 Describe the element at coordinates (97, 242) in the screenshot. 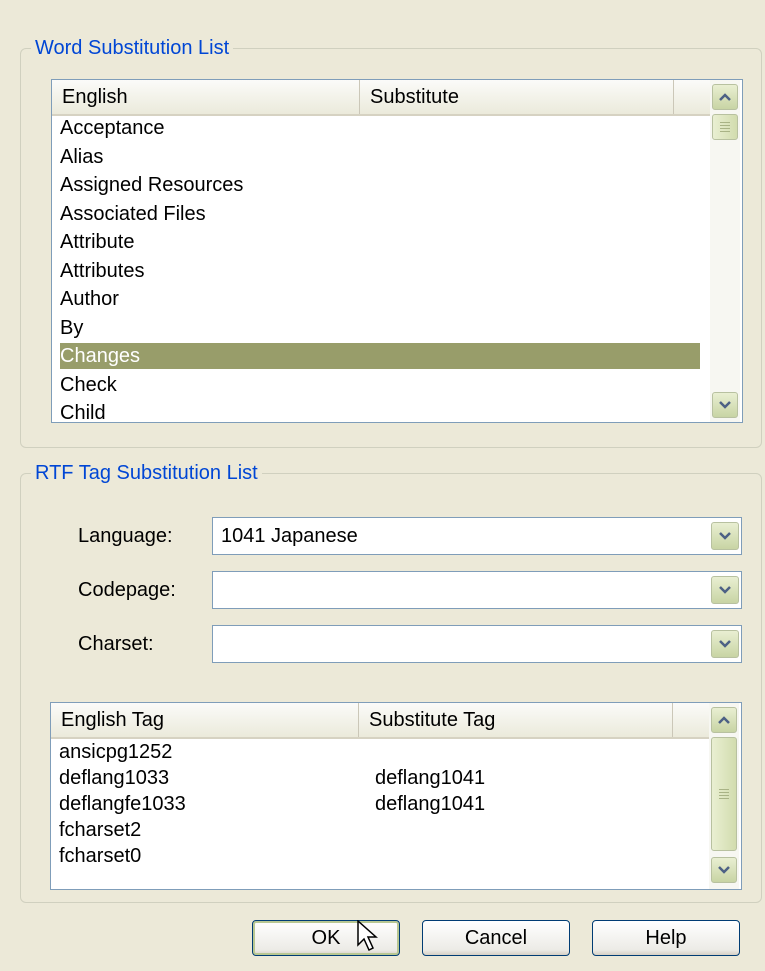

I see `cell-english: Attribute` at that location.